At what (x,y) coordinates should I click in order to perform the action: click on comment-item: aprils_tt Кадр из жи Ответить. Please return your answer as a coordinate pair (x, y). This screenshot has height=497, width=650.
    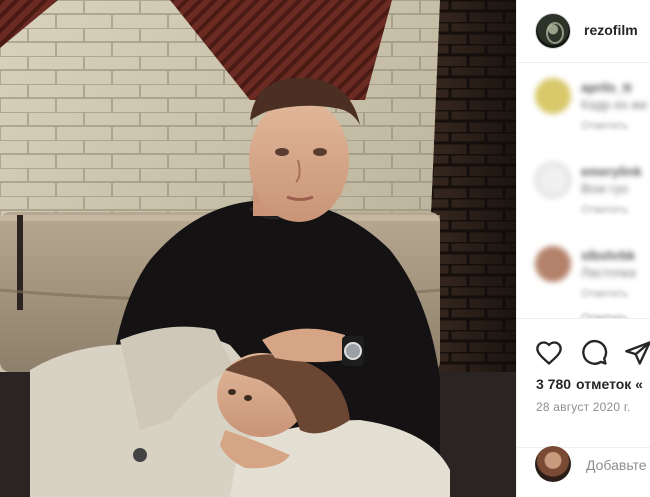
    Looking at the image, I should click on (583, 106).